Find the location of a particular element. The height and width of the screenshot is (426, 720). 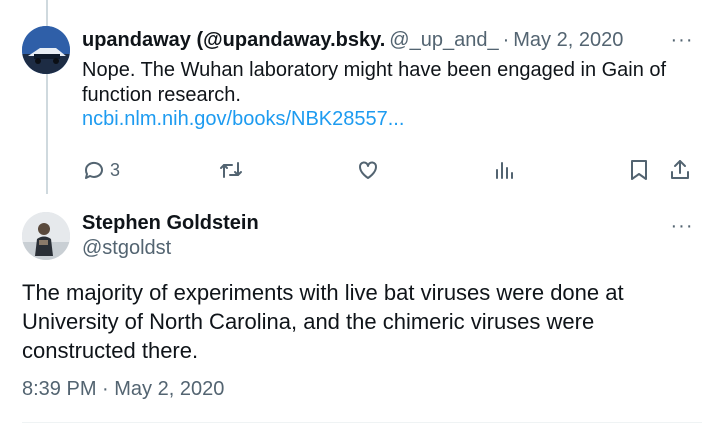

retweet-icon is located at coordinates (231, 170).